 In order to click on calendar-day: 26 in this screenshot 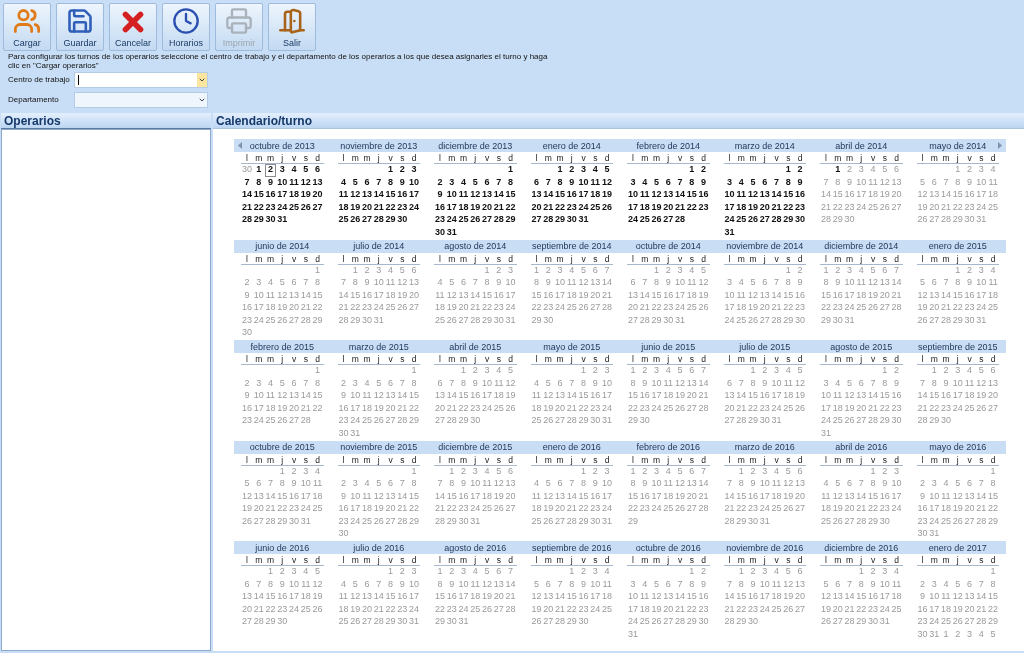, I will do `click(378, 521)`.